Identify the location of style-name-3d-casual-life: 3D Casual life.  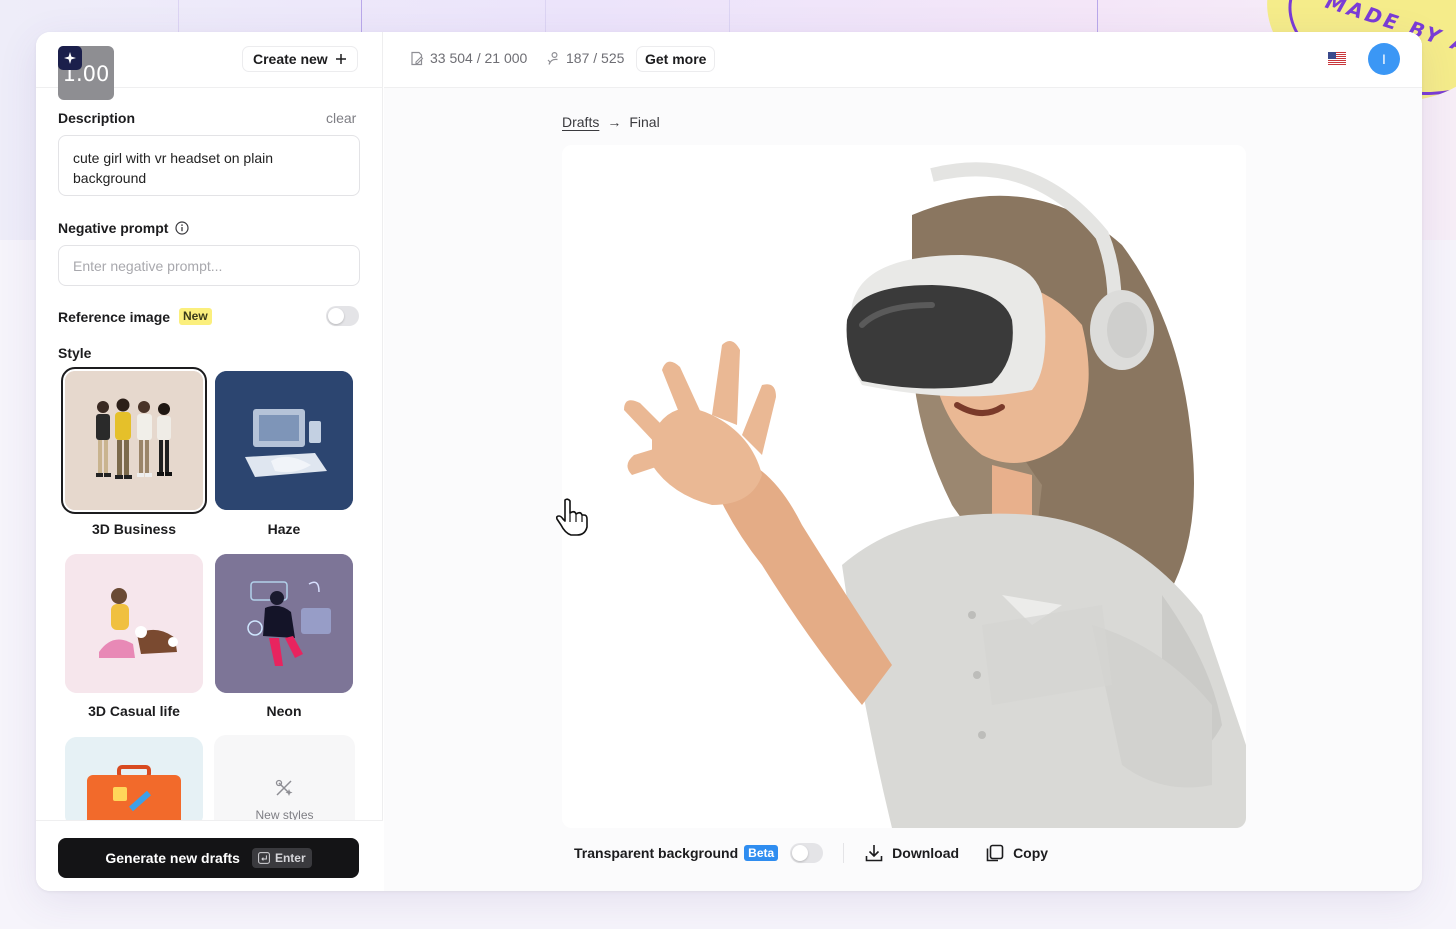
(134, 711).